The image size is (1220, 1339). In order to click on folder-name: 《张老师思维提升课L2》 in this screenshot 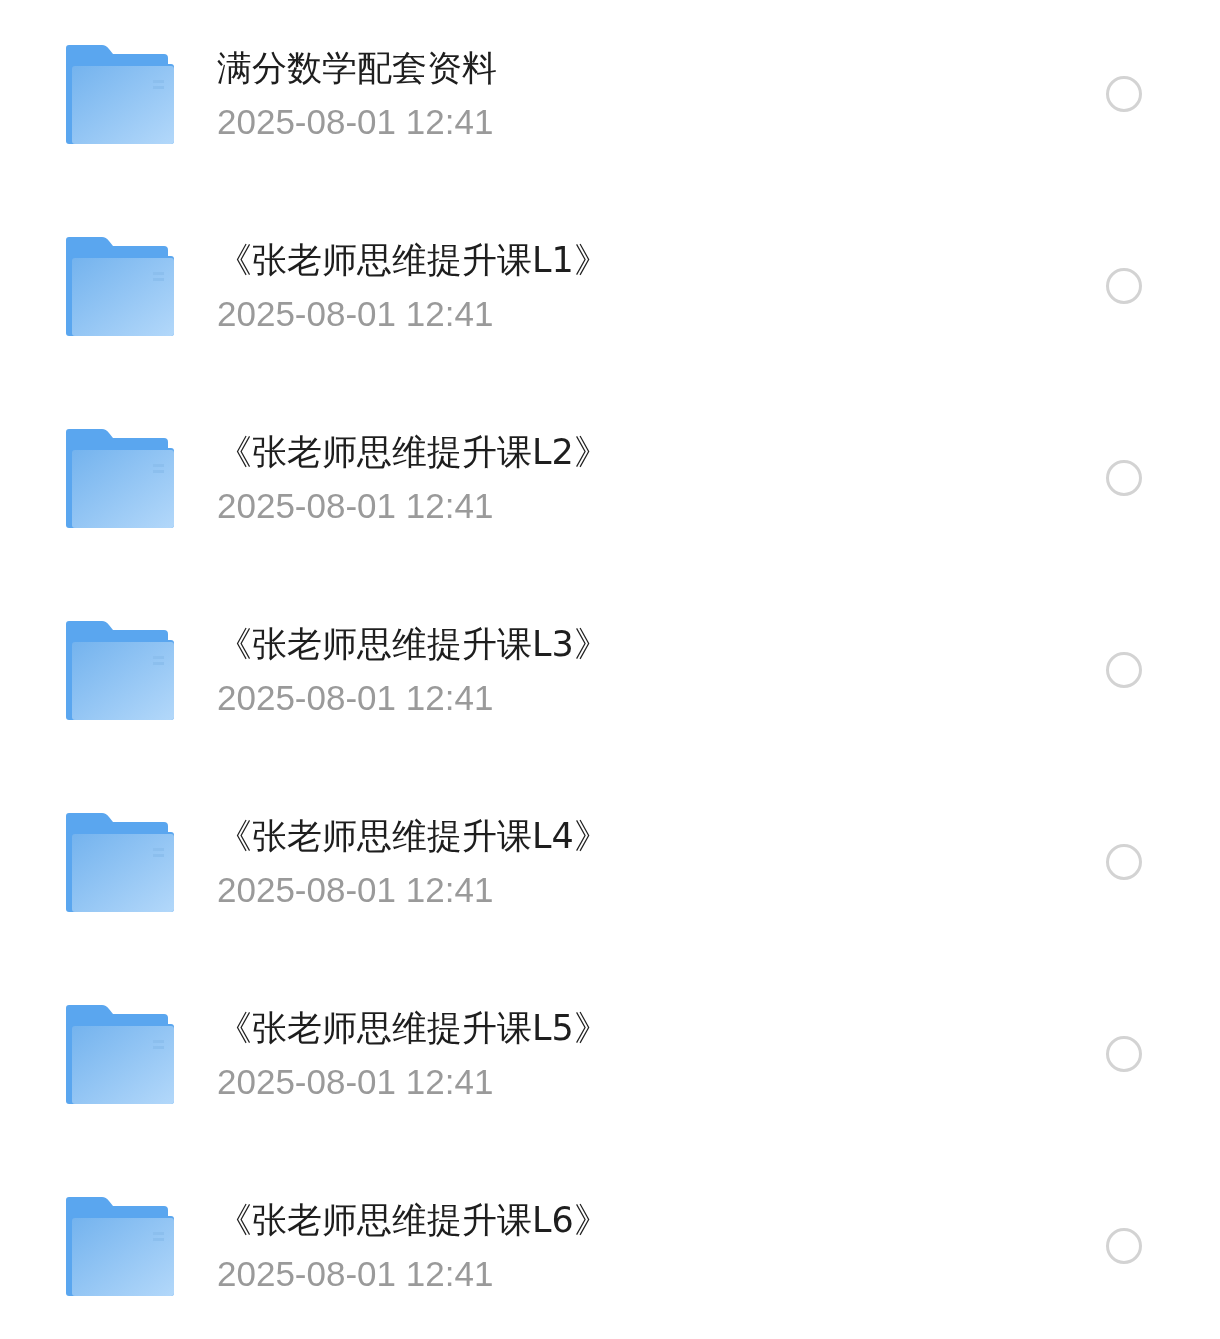, I will do `click(413, 452)`.